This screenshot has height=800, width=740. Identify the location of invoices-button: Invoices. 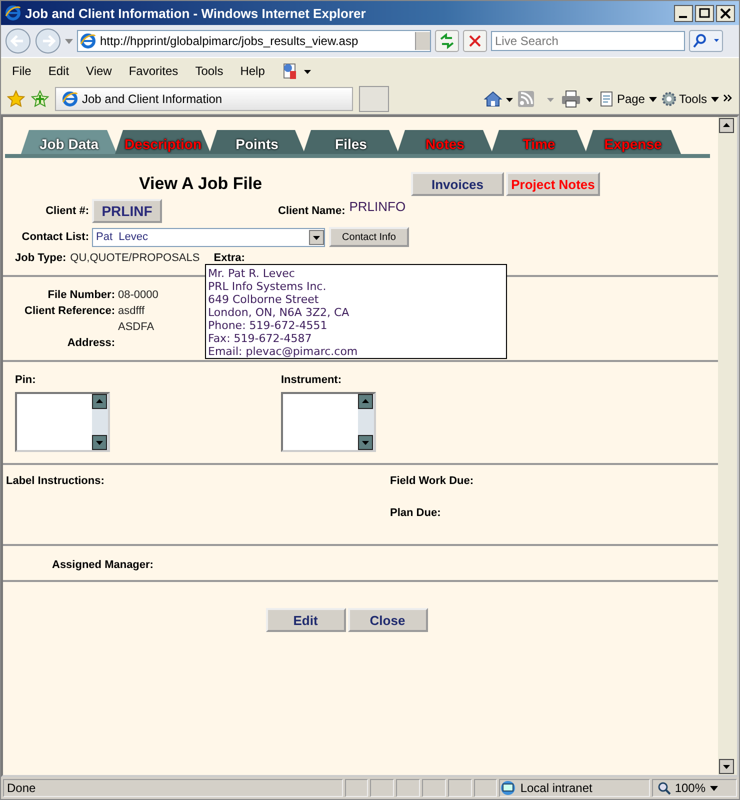
(457, 184).